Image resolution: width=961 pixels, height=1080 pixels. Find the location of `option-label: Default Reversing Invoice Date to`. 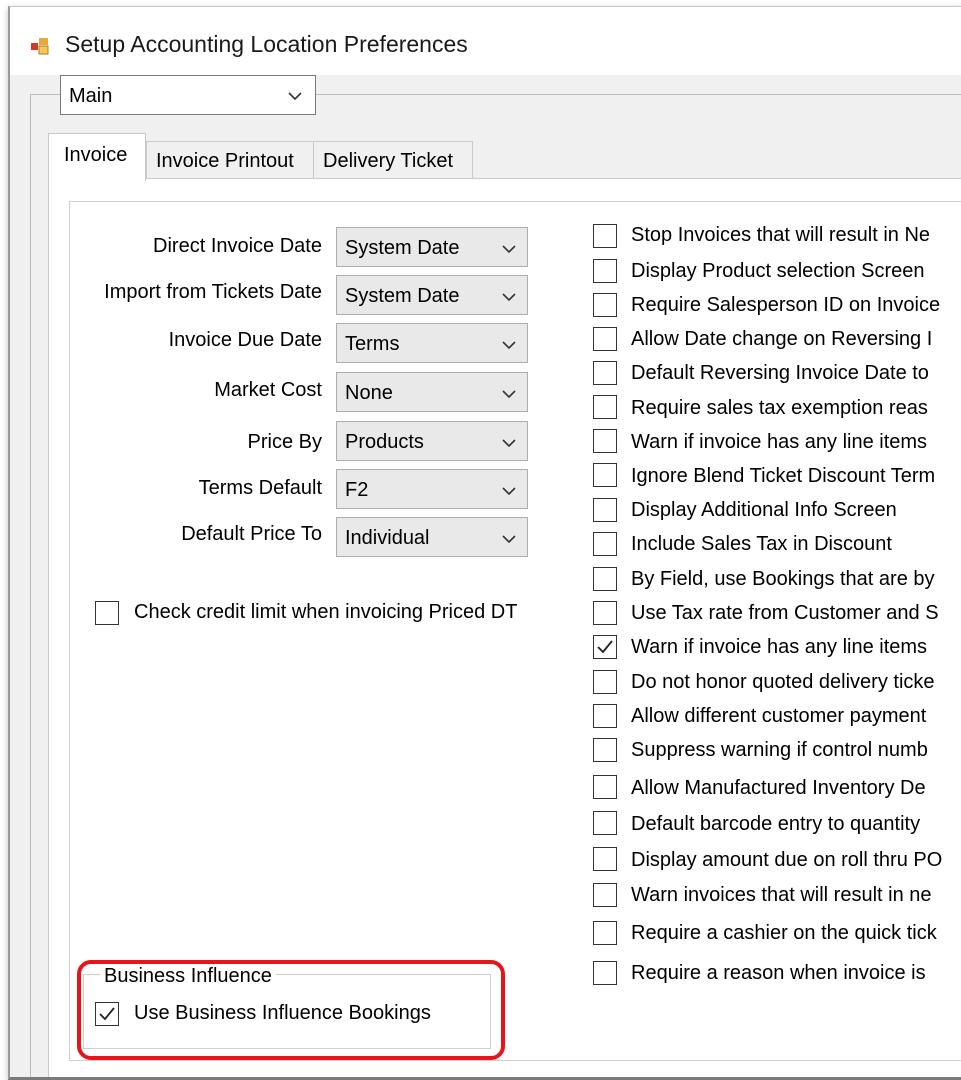

option-label: Default Reversing Invoice Date to is located at coordinates (780, 373).